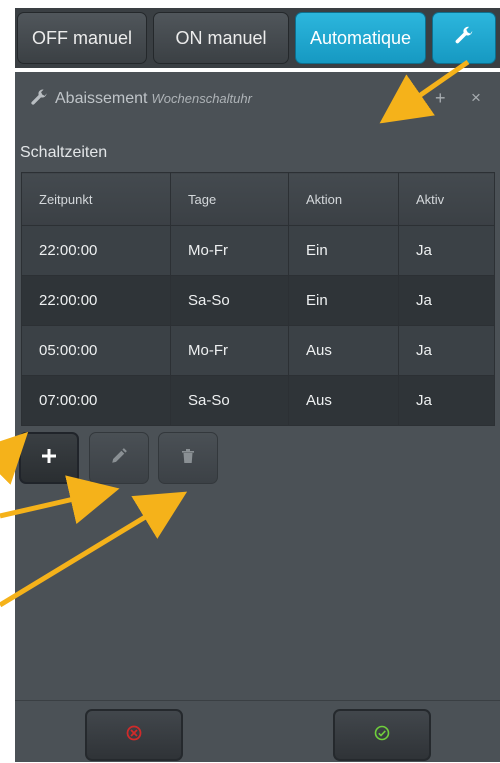 Image resolution: width=500 pixels, height=763 pixels. I want to click on column-header: Tage, so click(229, 199).